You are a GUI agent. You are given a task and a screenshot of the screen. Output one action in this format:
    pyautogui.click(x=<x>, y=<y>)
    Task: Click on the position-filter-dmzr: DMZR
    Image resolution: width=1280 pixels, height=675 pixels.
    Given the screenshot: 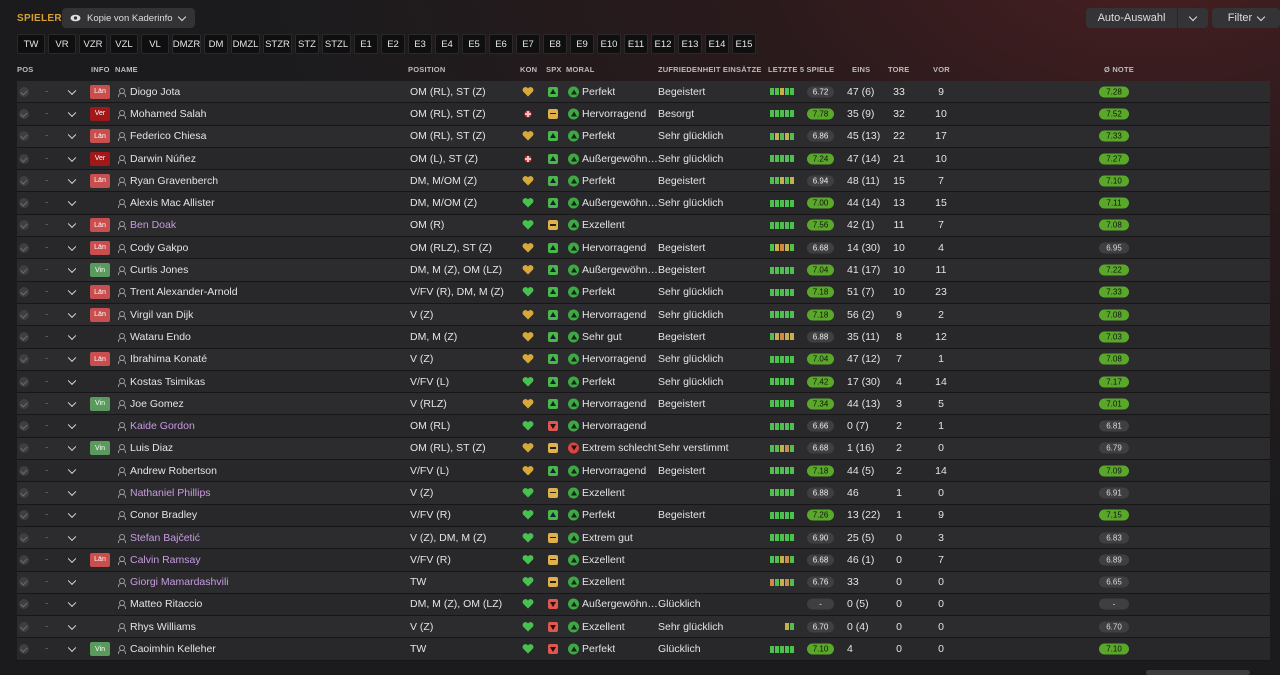 What is the action you would take?
    pyautogui.click(x=186, y=44)
    